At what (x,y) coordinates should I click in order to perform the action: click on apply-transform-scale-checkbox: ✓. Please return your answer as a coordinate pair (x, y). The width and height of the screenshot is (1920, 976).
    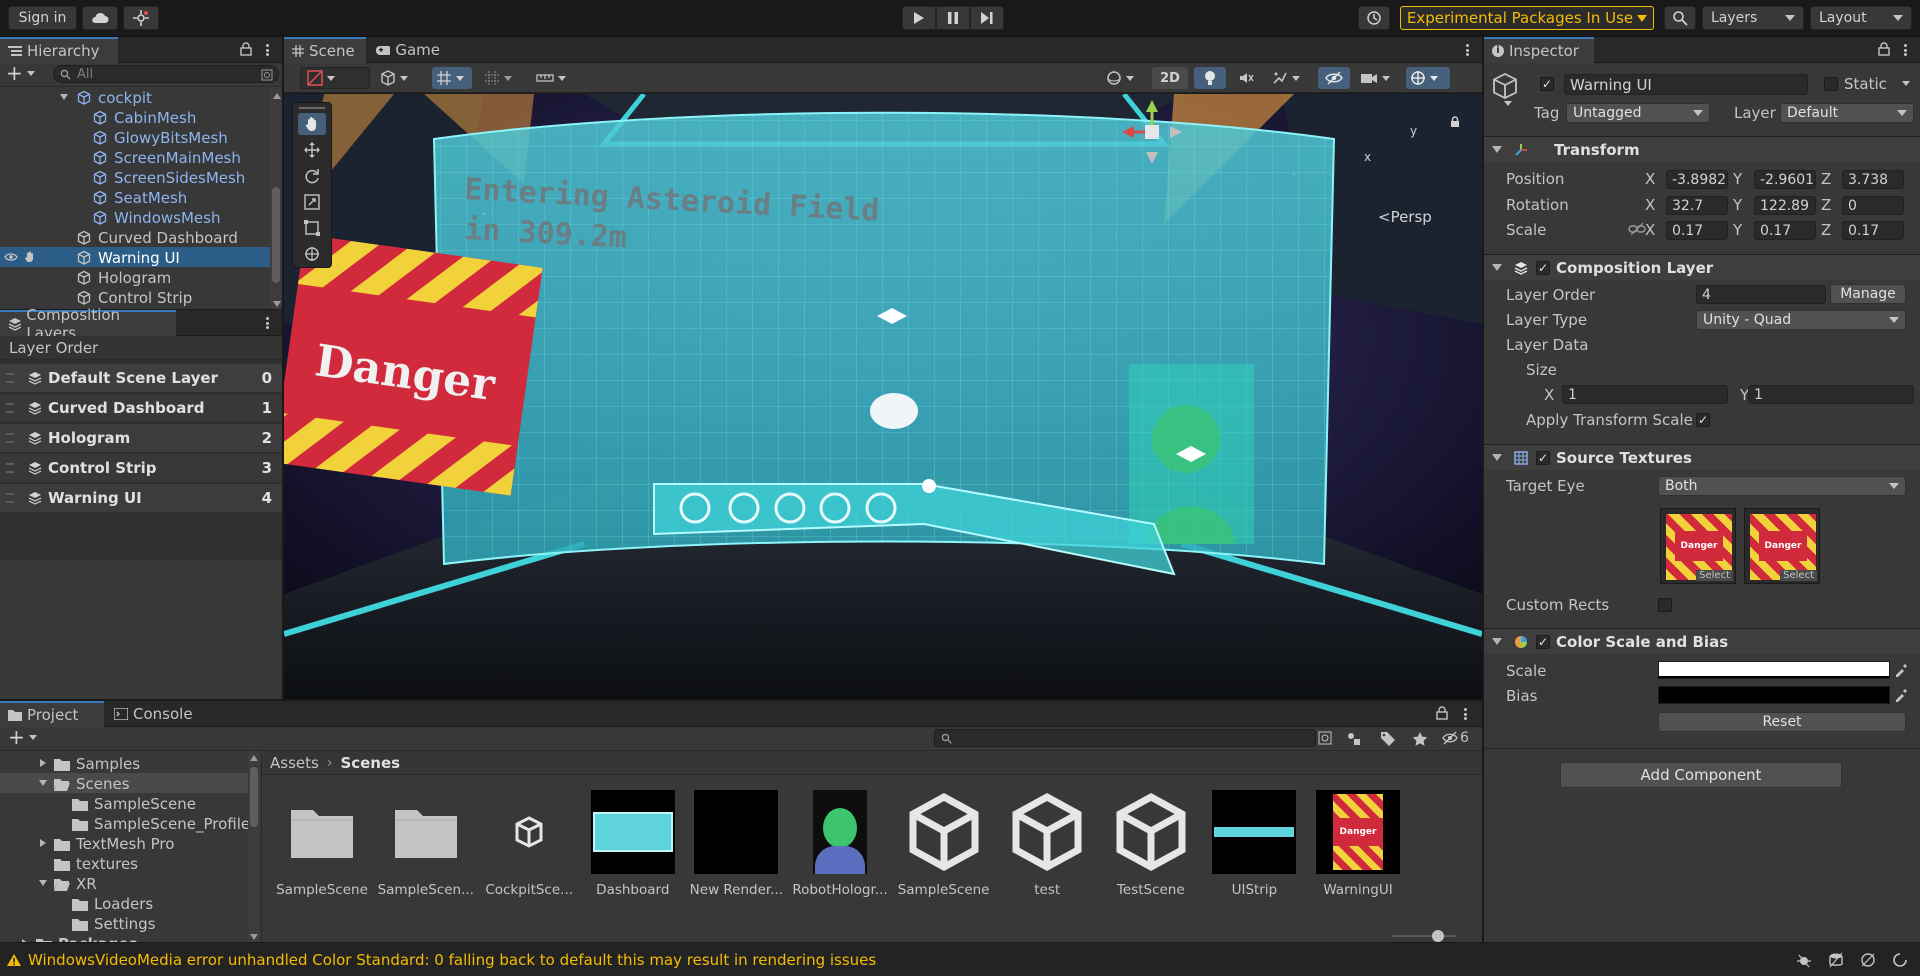
    Looking at the image, I should click on (1703, 420).